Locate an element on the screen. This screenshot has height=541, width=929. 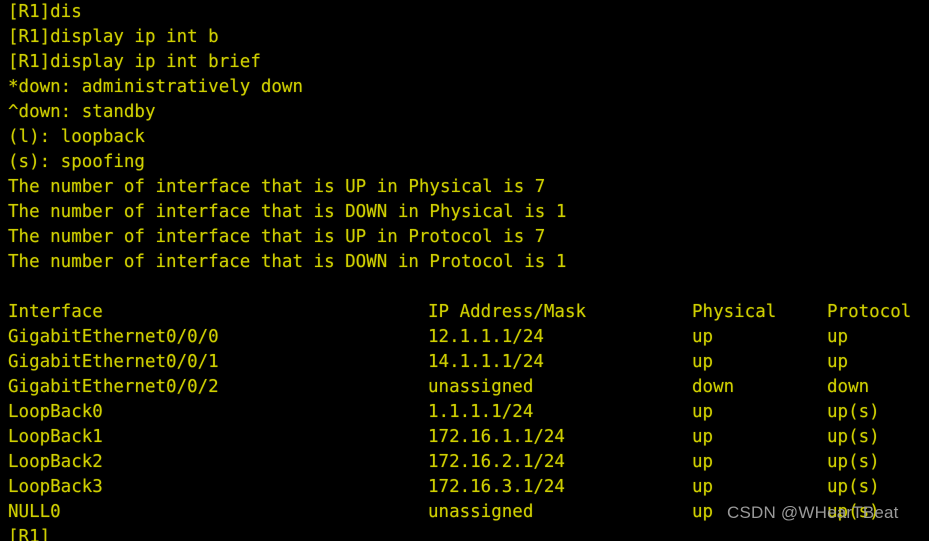
cell-interface: GigabitEthernet0/0/1 is located at coordinates (113, 362).